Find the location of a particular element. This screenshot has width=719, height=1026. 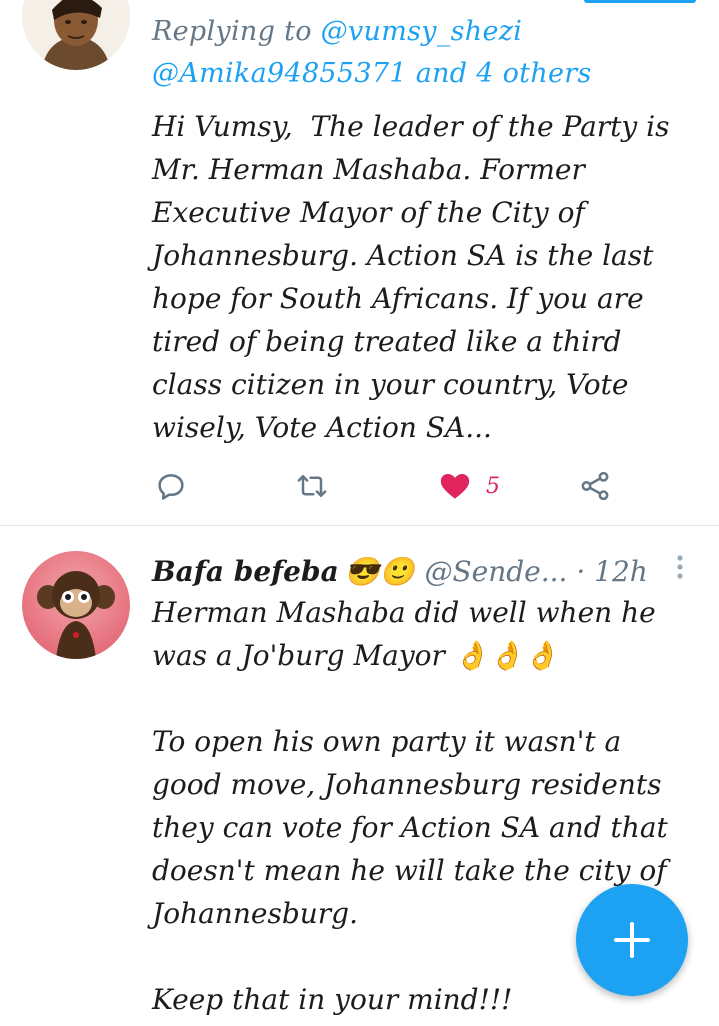

share-button is located at coordinates (595, 486).